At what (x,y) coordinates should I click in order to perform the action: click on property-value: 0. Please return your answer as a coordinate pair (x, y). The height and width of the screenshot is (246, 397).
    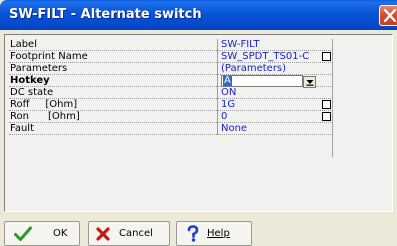
    Looking at the image, I should click on (224, 117).